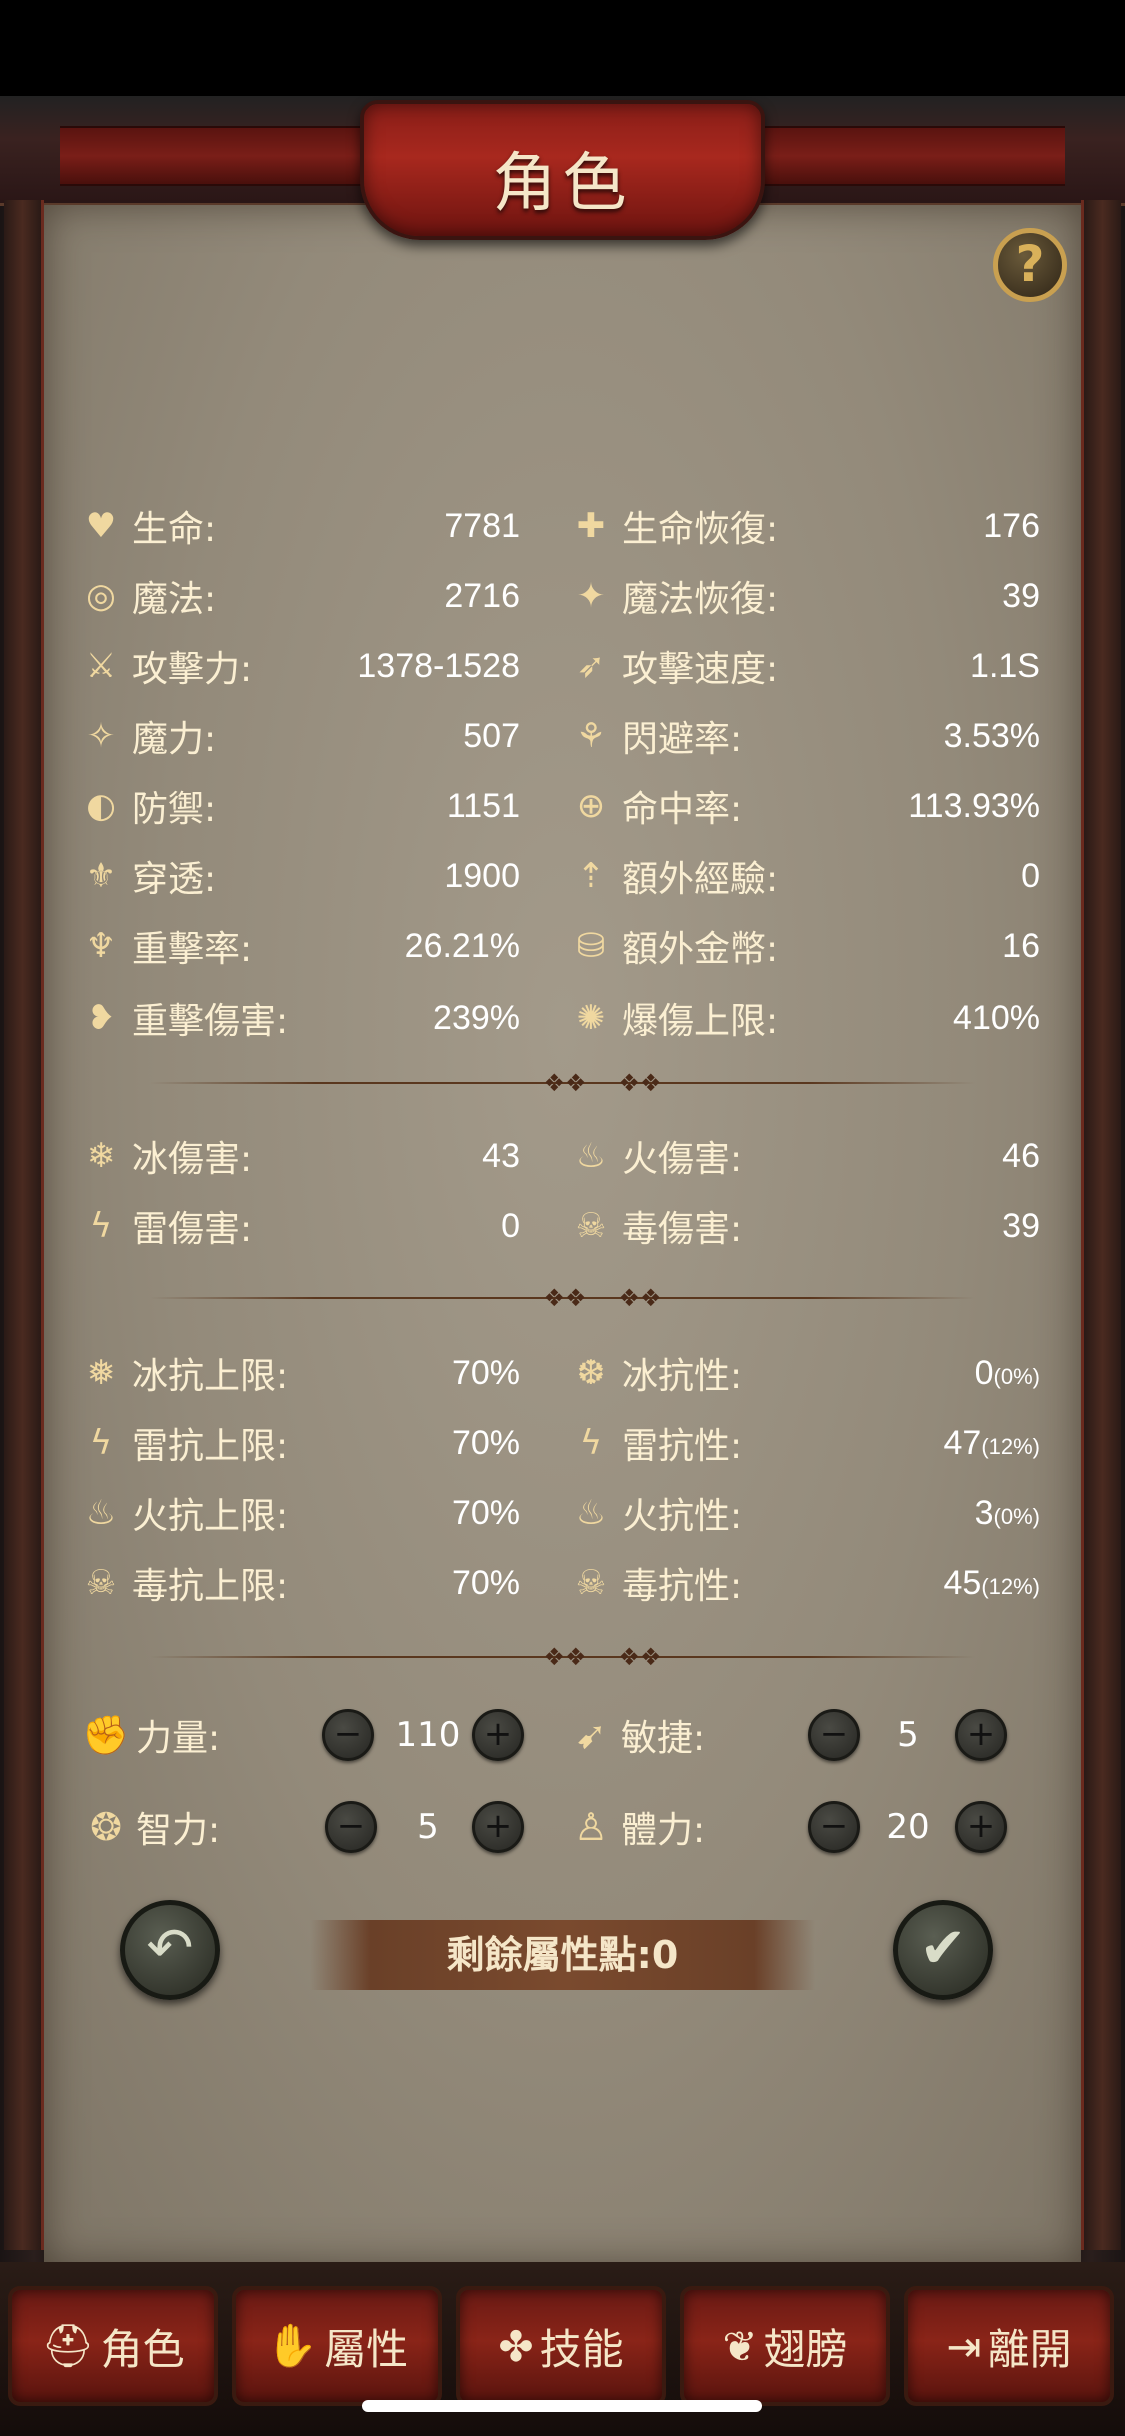 The image size is (1125, 2436). I want to click on intelligence-value: 5, so click(428, 1827).